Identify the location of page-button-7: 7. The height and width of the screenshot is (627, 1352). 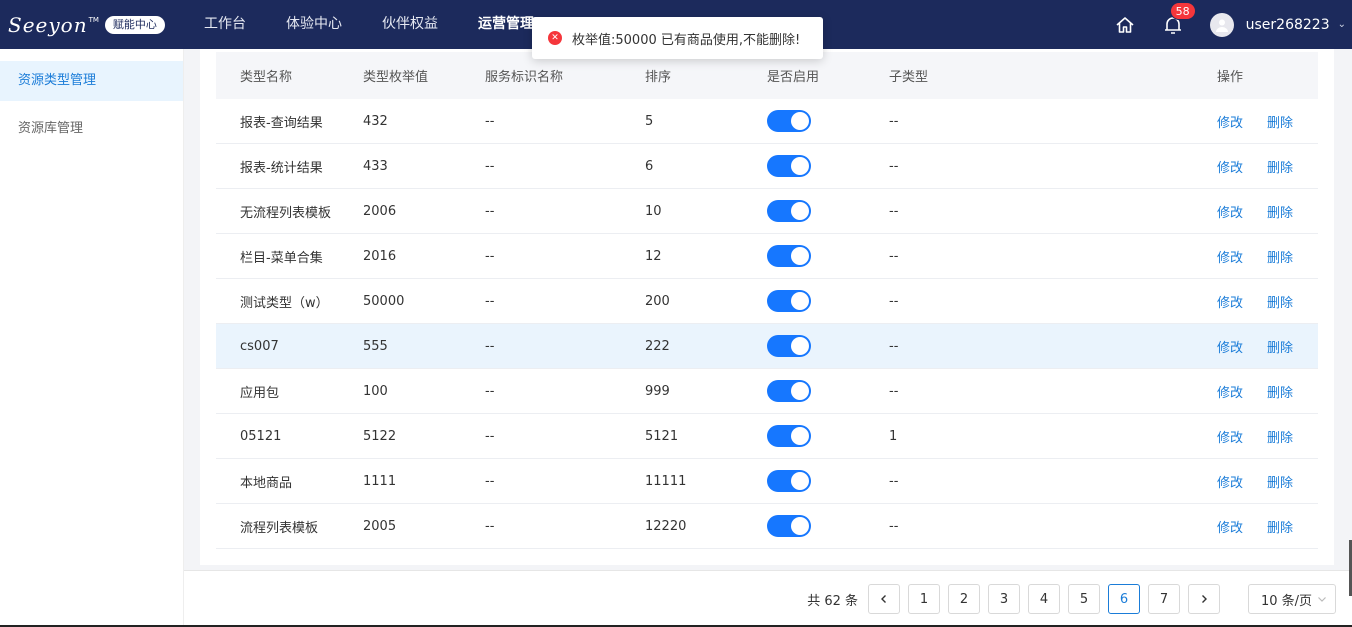
(1164, 599).